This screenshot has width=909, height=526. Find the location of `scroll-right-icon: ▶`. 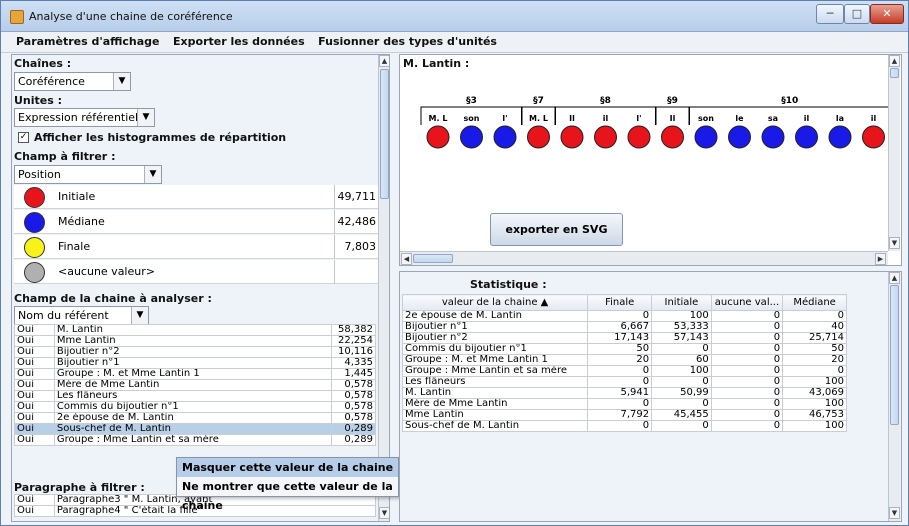

scroll-right-icon: ▶ is located at coordinates (880, 259).